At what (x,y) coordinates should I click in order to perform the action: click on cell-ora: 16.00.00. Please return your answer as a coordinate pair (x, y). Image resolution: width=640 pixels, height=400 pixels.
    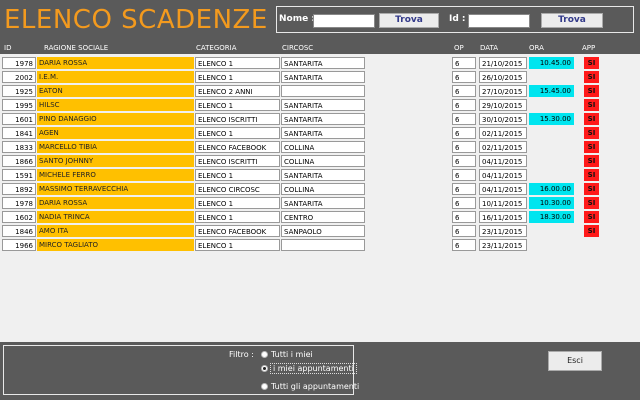
    Looking at the image, I should click on (551, 189).